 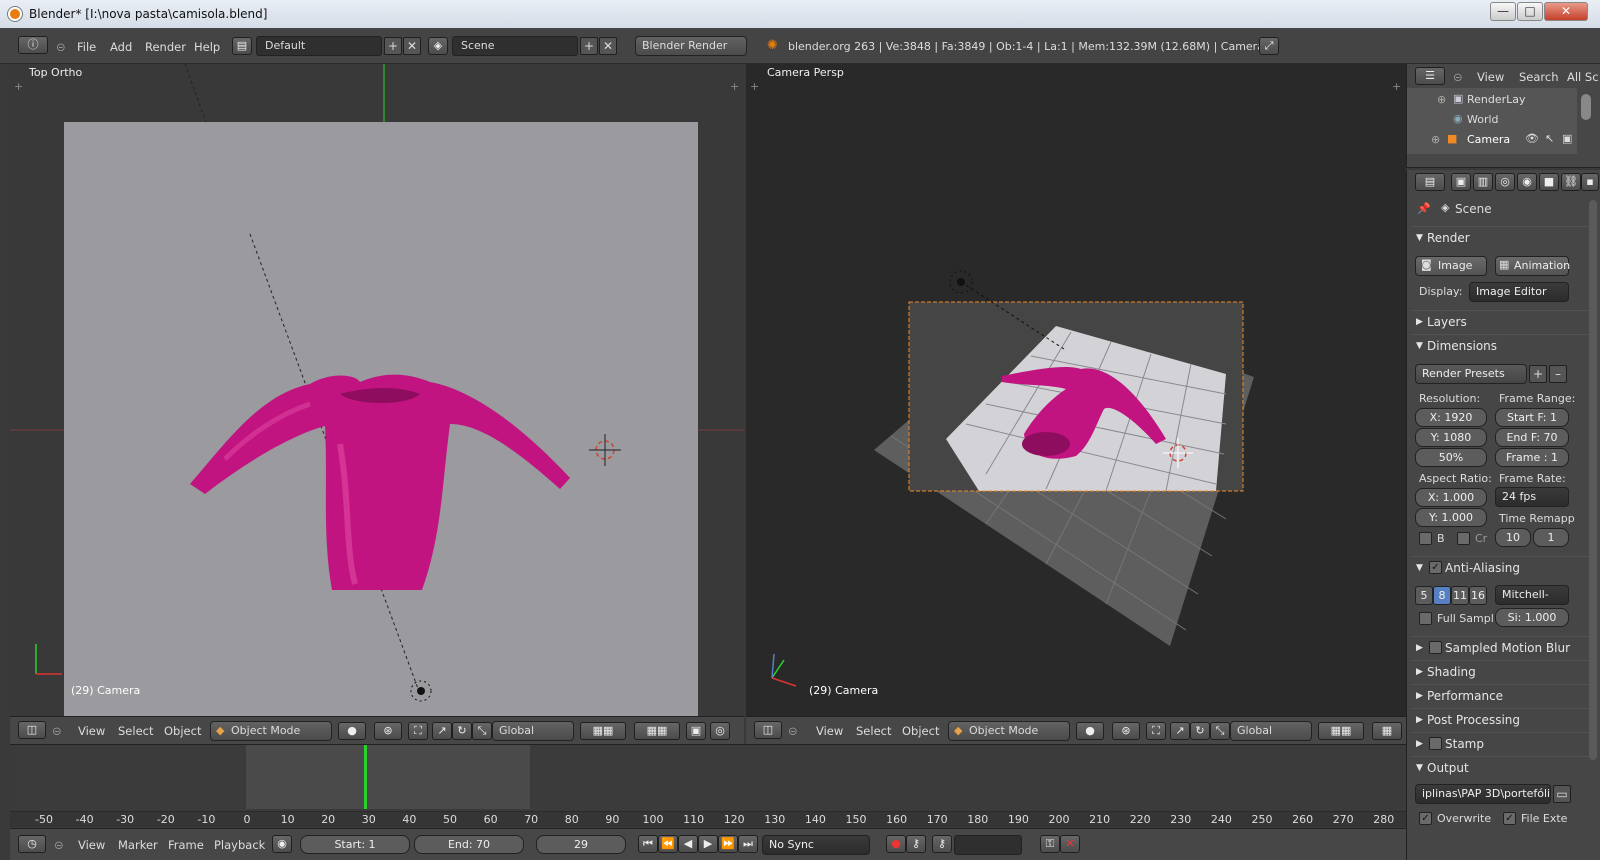 What do you see at coordinates (355, 844) in the screenshot?
I see `timeline-start-field: Start: 1` at bounding box center [355, 844].